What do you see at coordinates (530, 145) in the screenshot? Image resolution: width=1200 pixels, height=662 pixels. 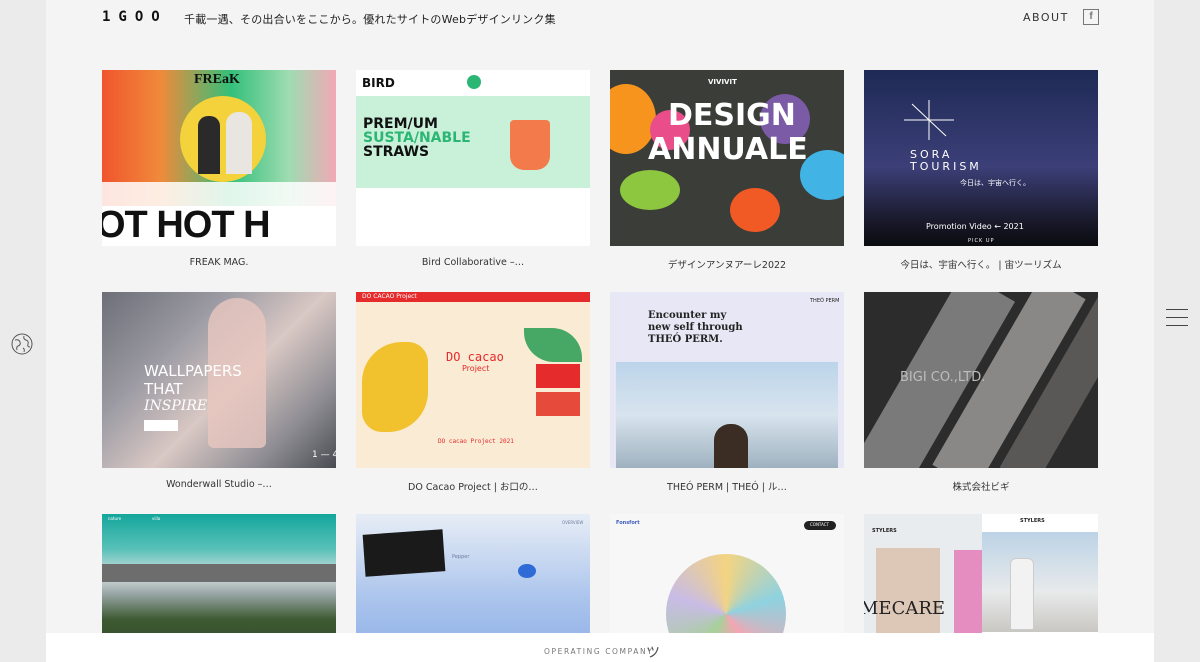 I see `thumb-drink` at bounding box center [530, 145].